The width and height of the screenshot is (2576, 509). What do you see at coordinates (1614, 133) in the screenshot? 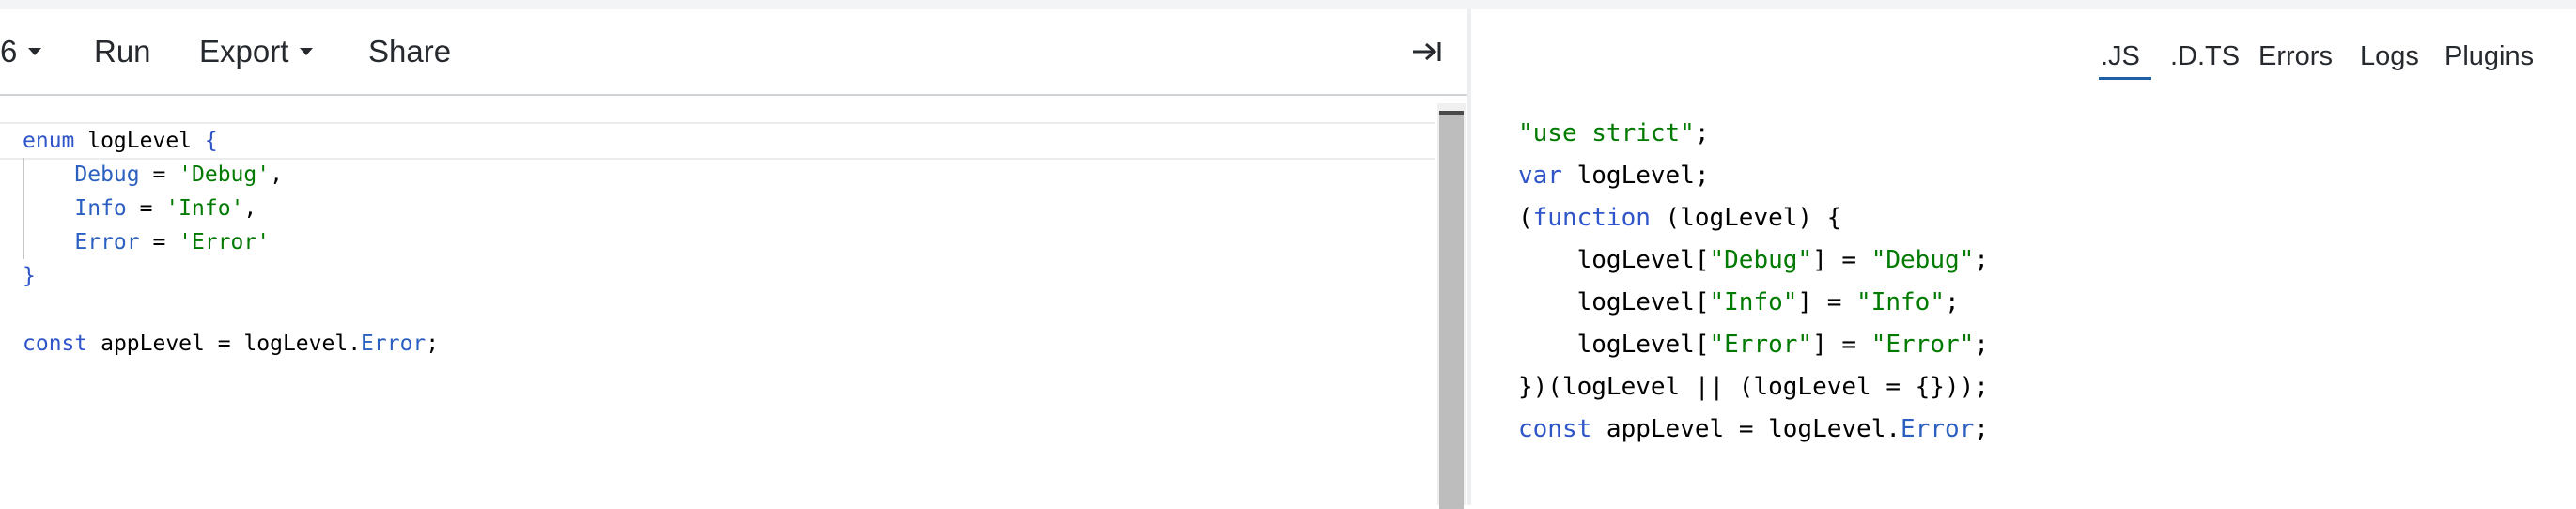
I see `output-line: "use strict";` at bounding box center [1614, 133].